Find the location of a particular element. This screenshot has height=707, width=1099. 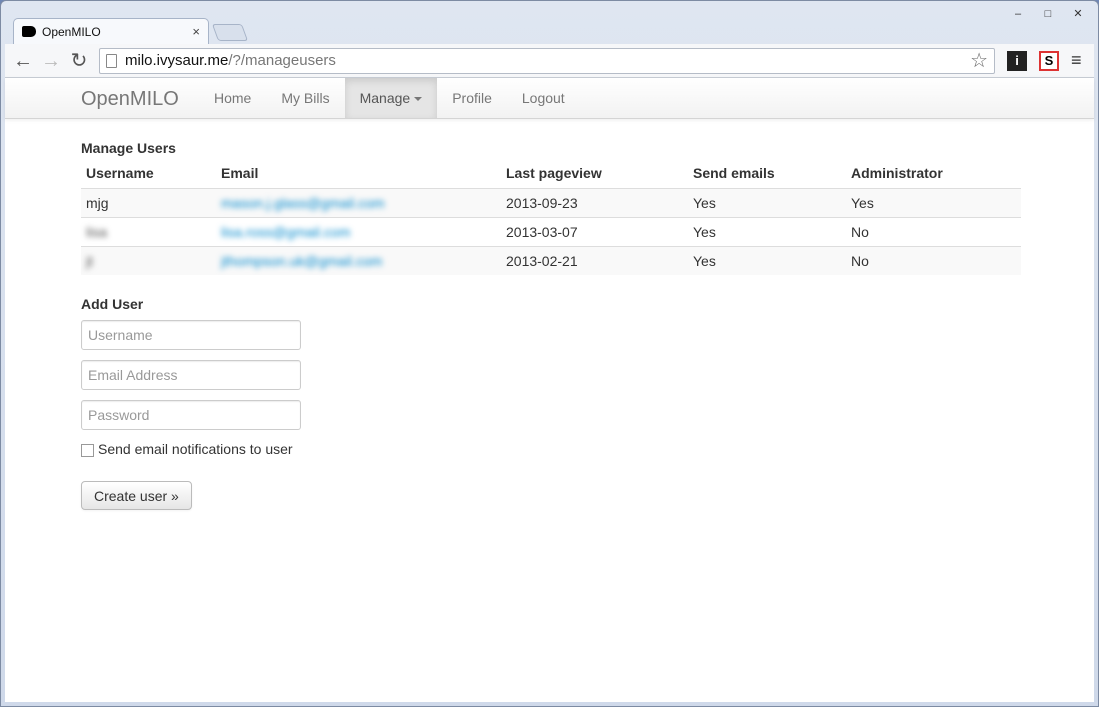

cell-username: mjg is located at coordinates (148, 202).